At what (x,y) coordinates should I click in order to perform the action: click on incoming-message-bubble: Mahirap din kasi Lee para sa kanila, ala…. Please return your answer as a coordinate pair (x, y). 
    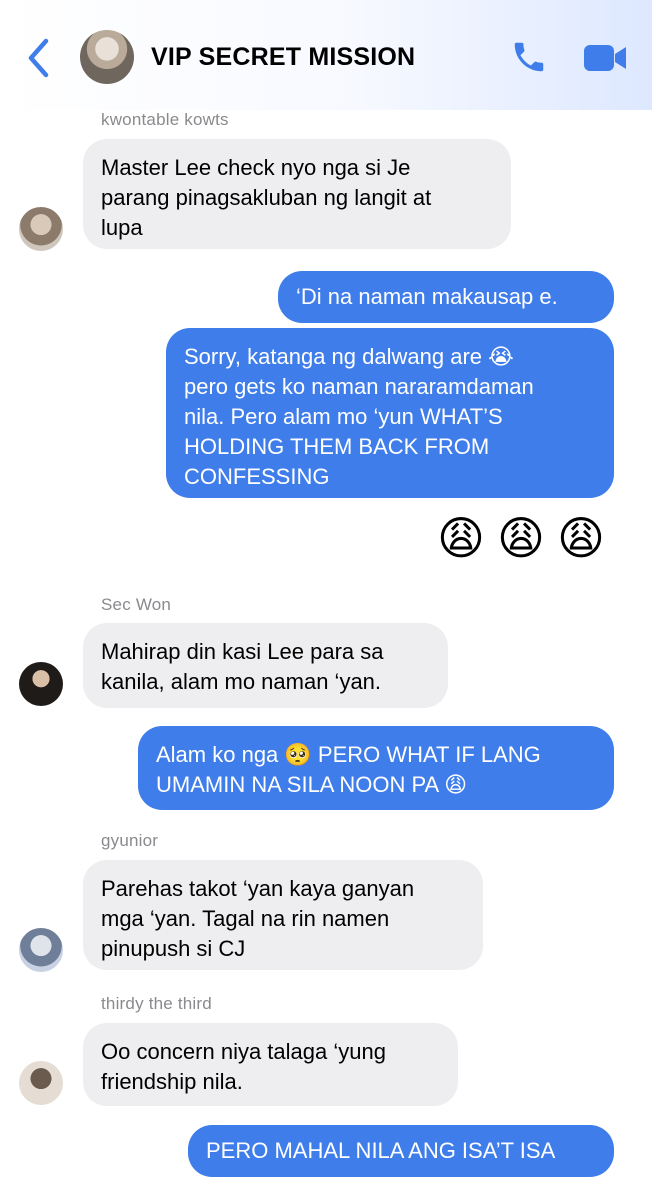
    Looking at the image, I should click on (265, 665).